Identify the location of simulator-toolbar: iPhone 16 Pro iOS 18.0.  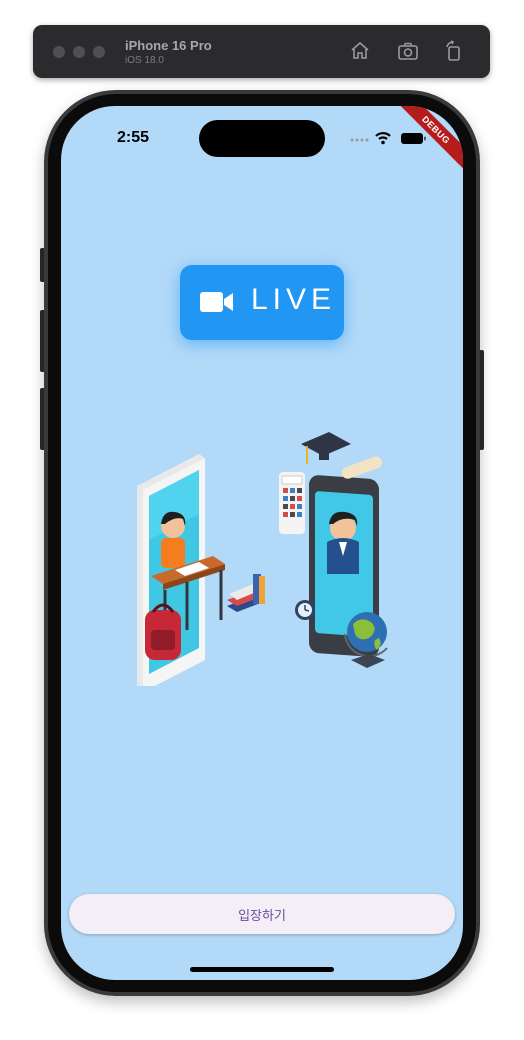
(261, 51).